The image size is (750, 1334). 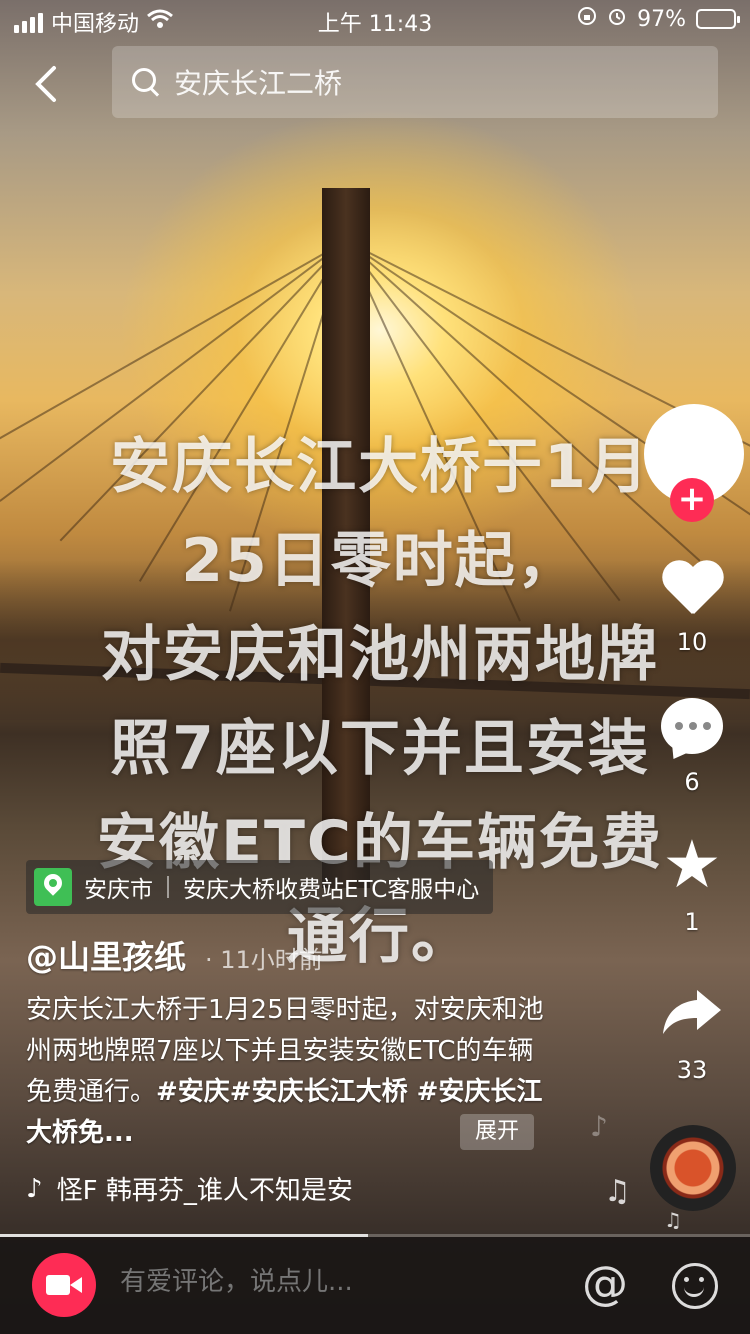 What do you see at coordinates (692, 642) in the screenshot?
I see `like-count: 10` at bounding box center [692, 642].